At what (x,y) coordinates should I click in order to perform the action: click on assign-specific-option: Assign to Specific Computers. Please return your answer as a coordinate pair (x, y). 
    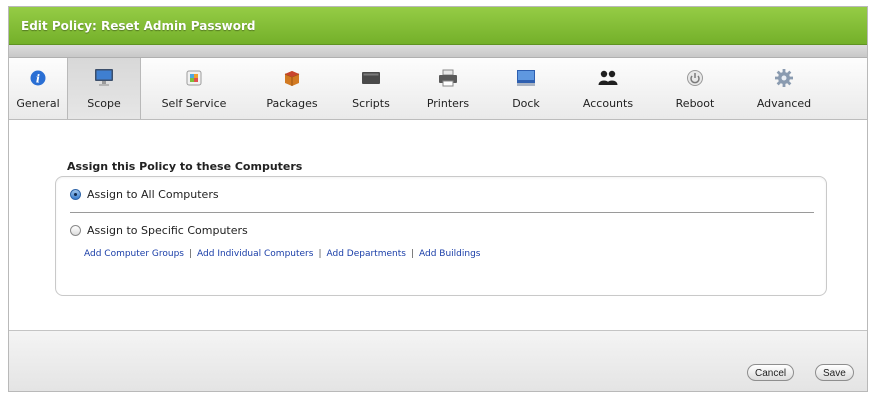
    Looking at the image, I should click on (159, 230).